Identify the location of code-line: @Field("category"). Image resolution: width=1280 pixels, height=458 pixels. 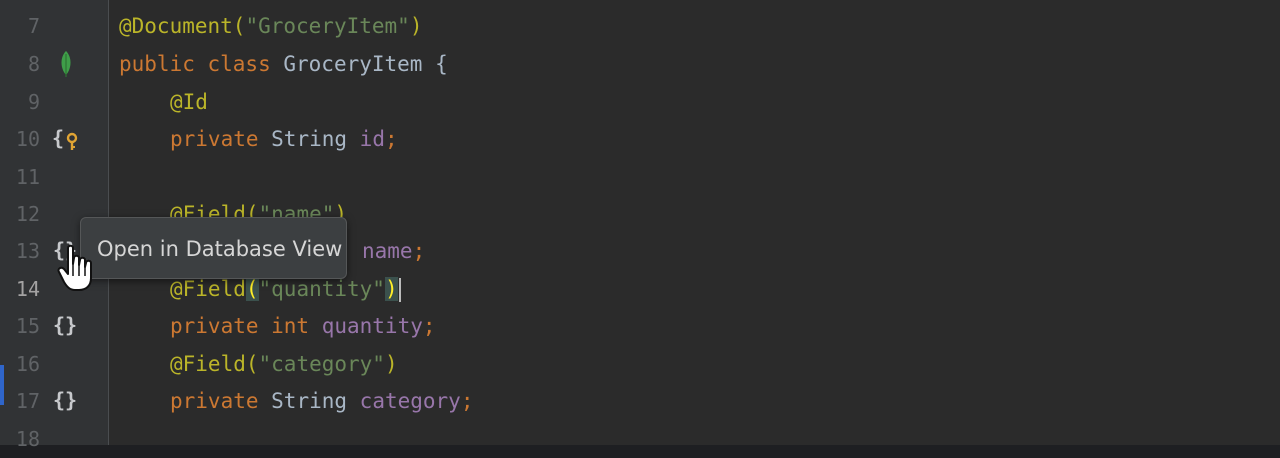
(284, 364).